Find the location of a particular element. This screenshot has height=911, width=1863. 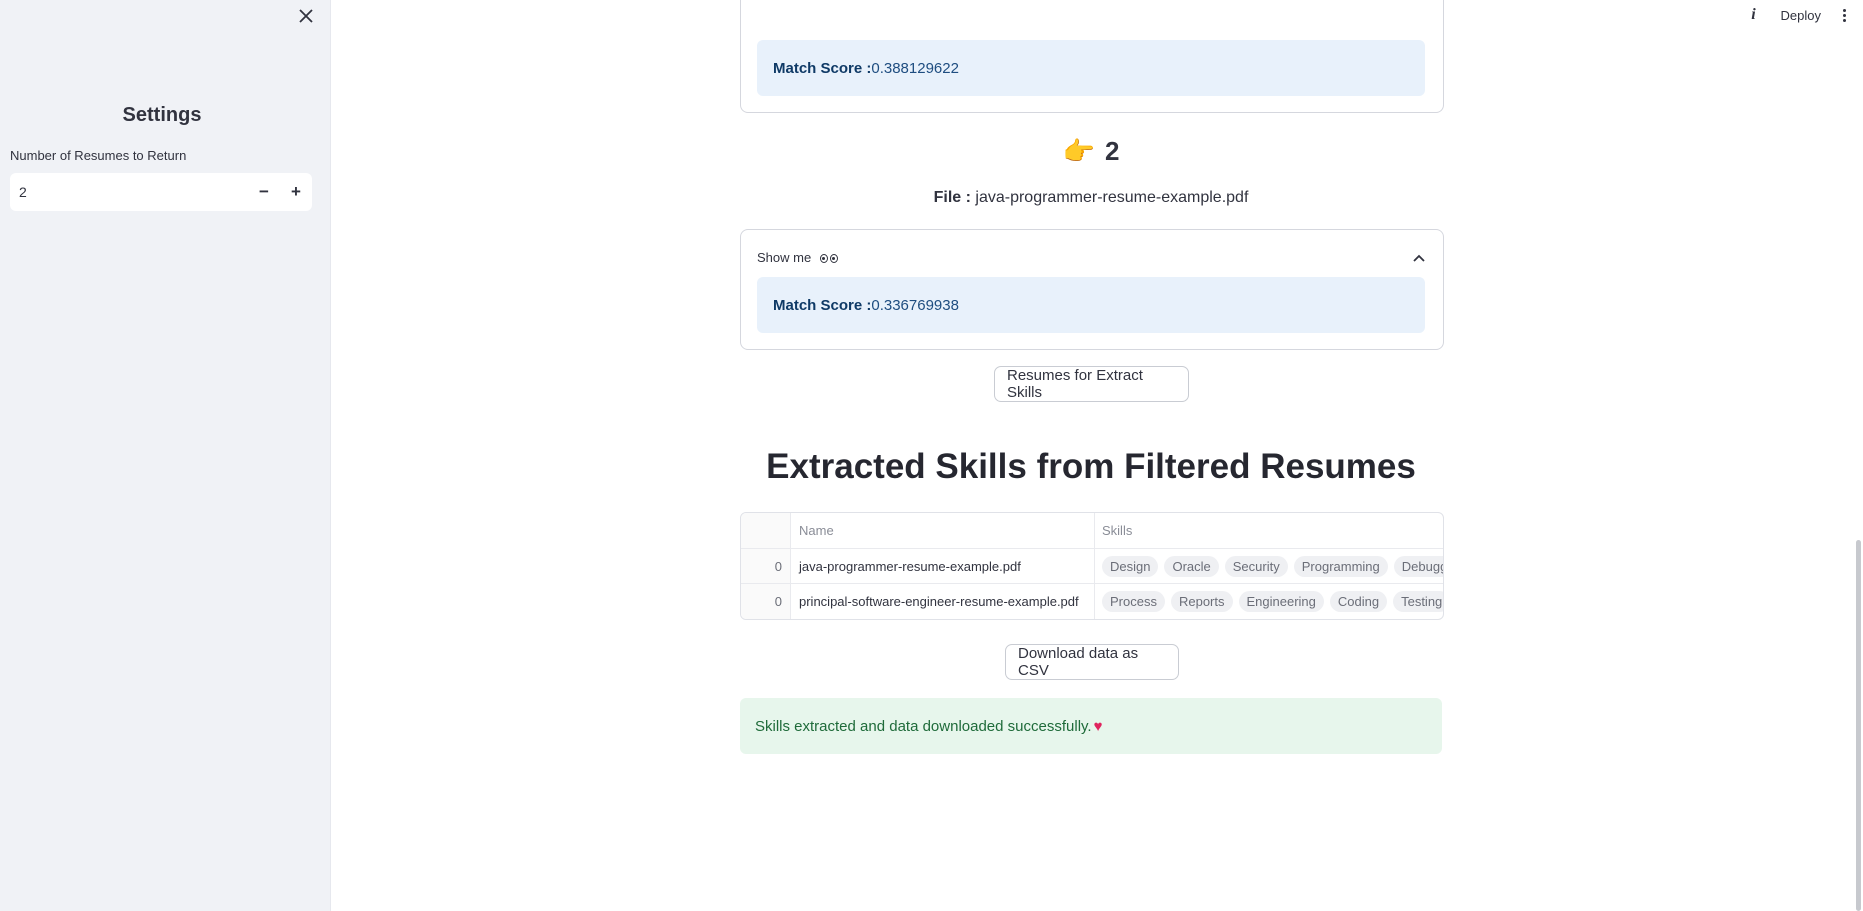

close-sidebar-icon is located at coordinates (306, 16).